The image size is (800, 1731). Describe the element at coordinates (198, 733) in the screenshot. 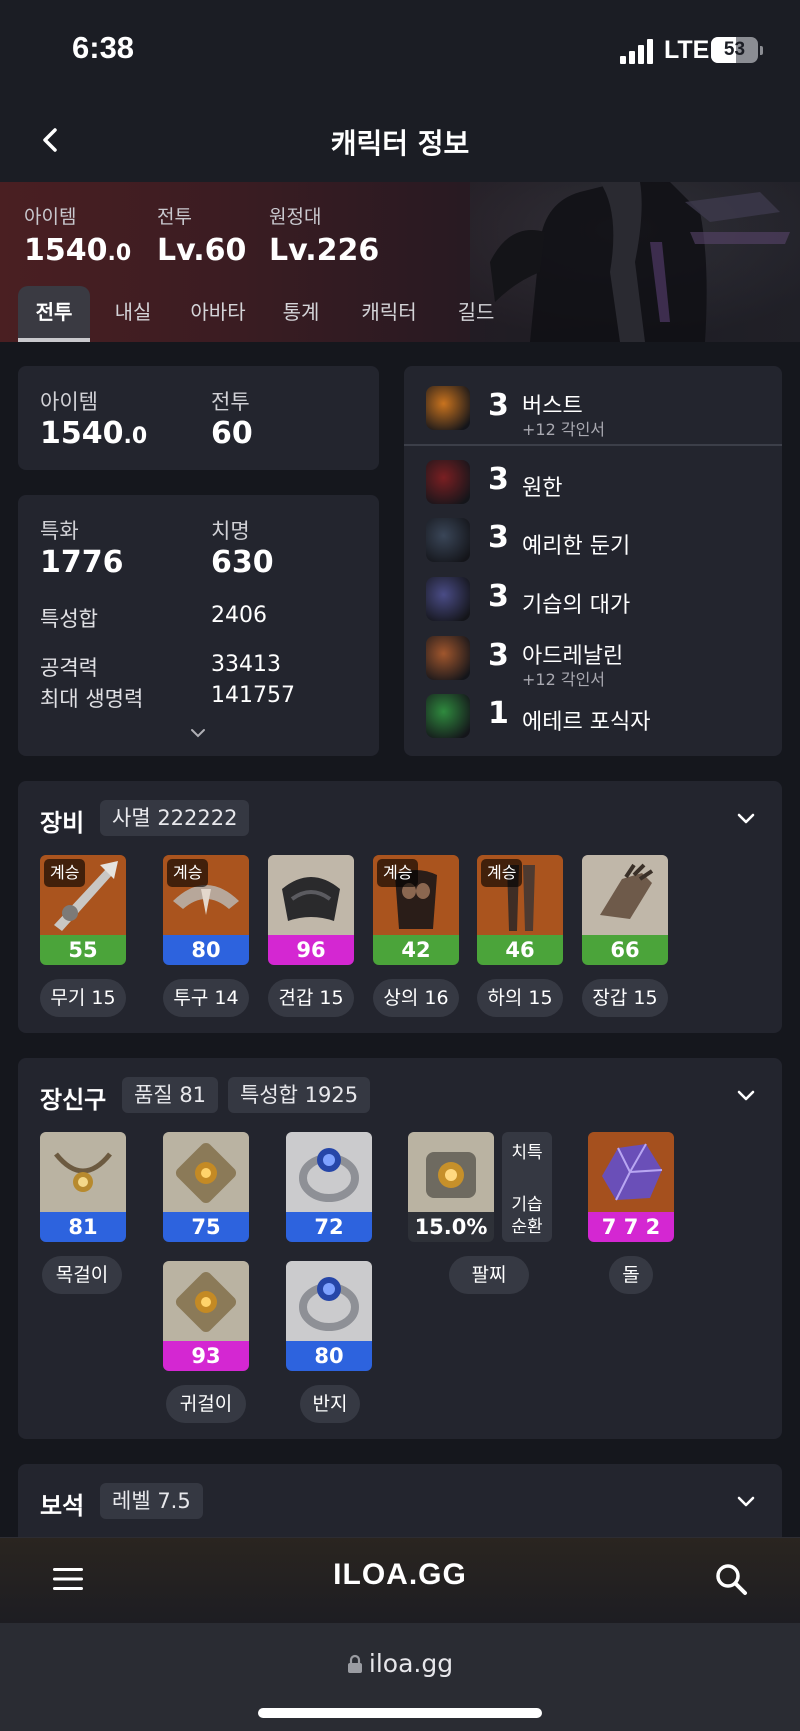

I see `stats-expand-icon` at that location.